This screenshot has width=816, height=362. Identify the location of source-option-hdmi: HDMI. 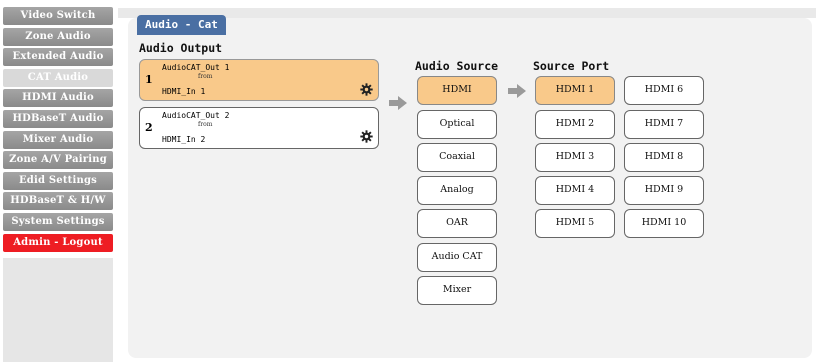
(457, 90).